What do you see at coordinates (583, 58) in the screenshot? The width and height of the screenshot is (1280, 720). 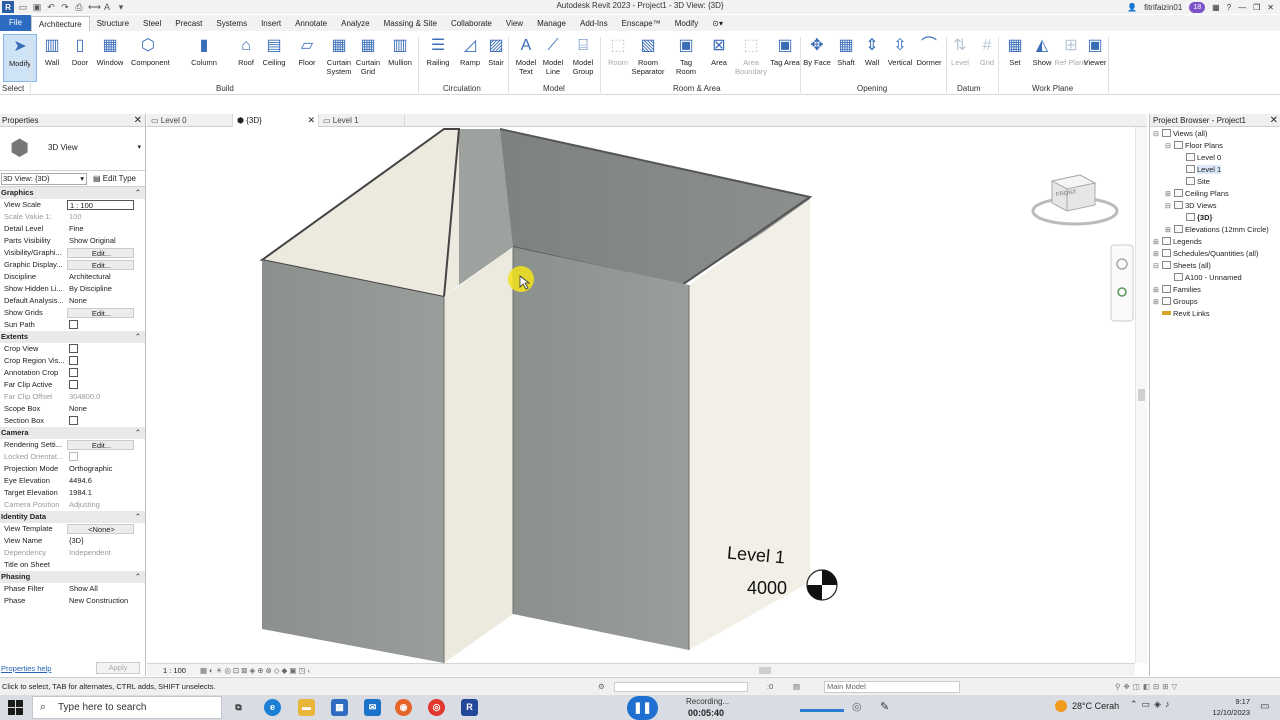 I see `ribbon-button-model-group: ⌸ Model Group` at bounding box center [583, 58].